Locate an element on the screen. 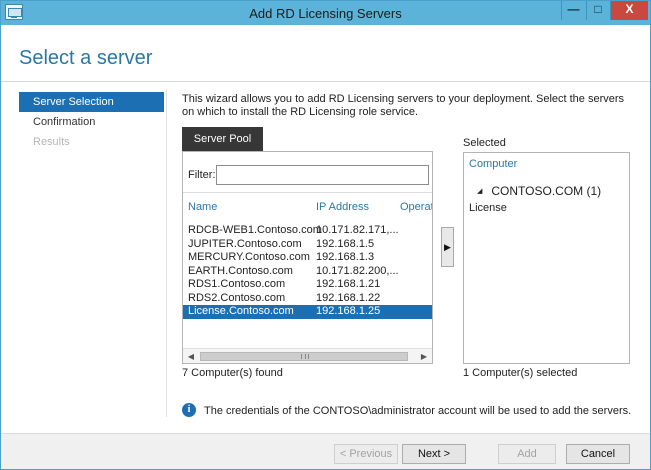  grip-icon is located at coordinates (305, 356).